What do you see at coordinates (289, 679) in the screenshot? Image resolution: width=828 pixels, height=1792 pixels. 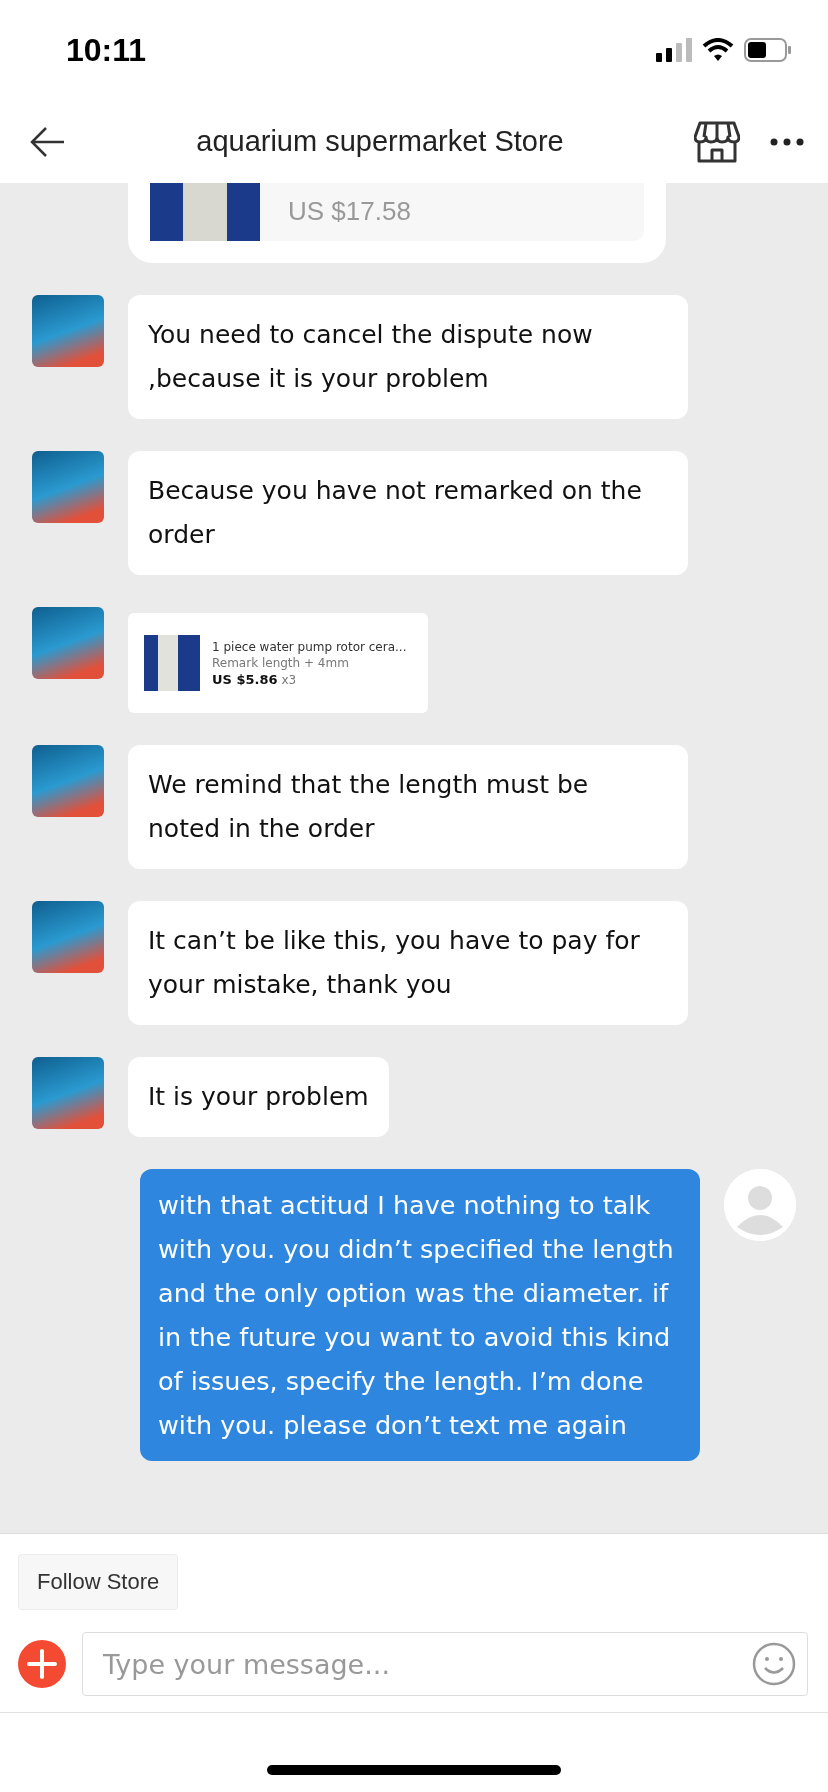 I see `product-quantity: x3` at bounding box center [289, 679].